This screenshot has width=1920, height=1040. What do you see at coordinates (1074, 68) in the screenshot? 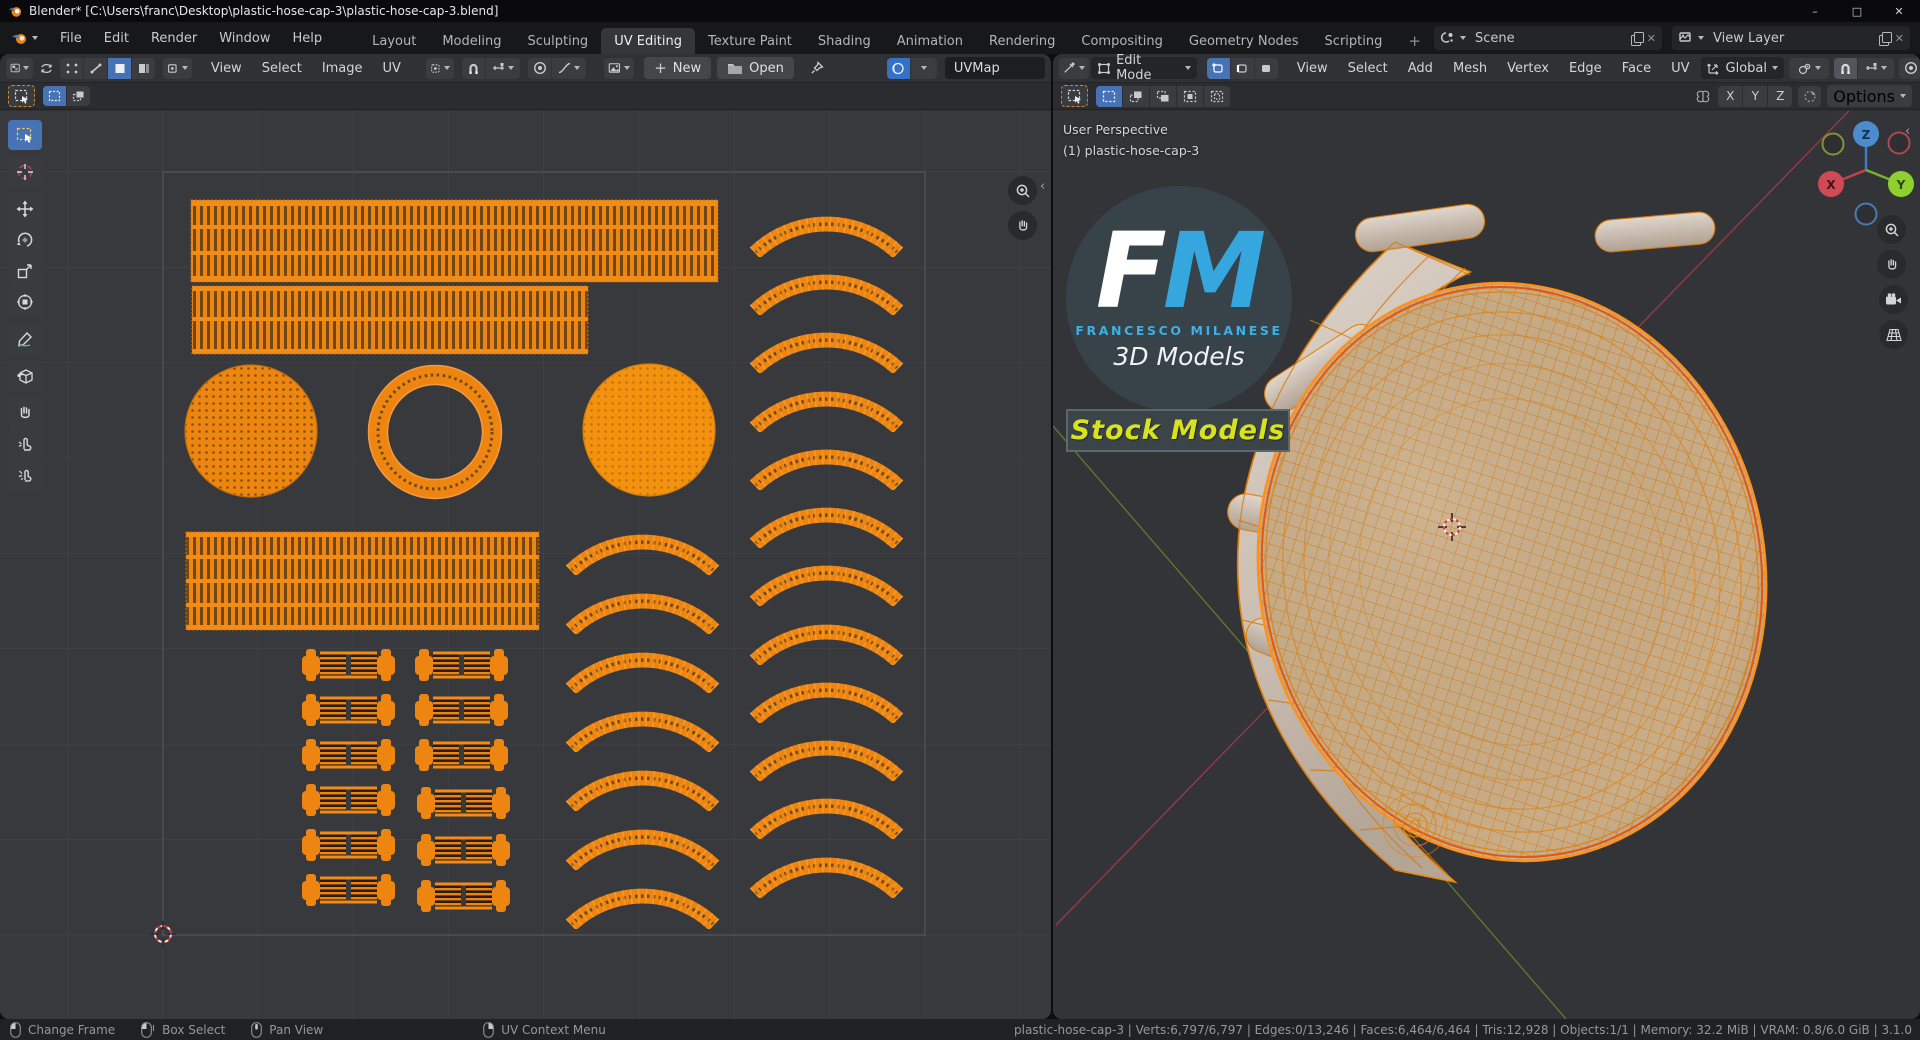
I see `mode-icon-dropdown` at bounding box center [1074, 68].